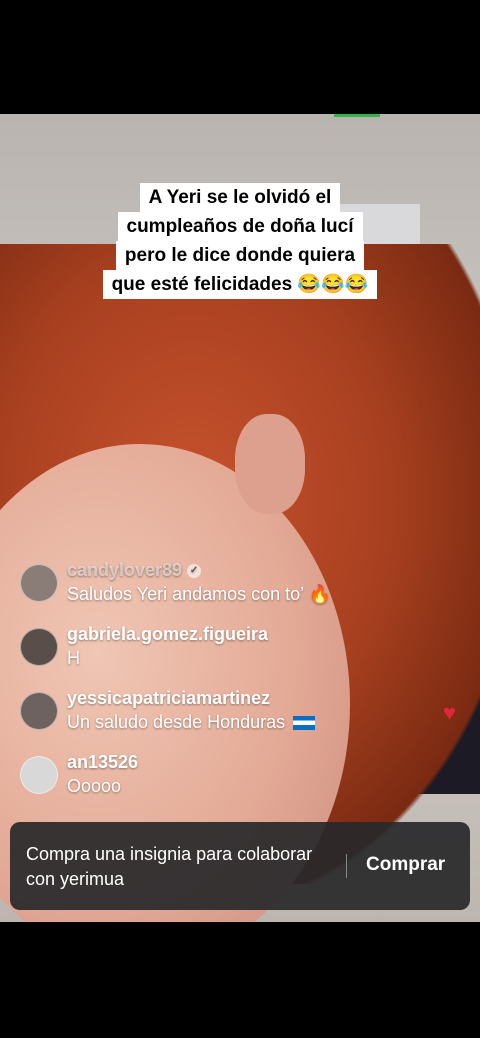  Describe the element at coordinates (240, 284) in the screenshot. I see `caption-line: que esté felicidades 😂😂😂` at that location.